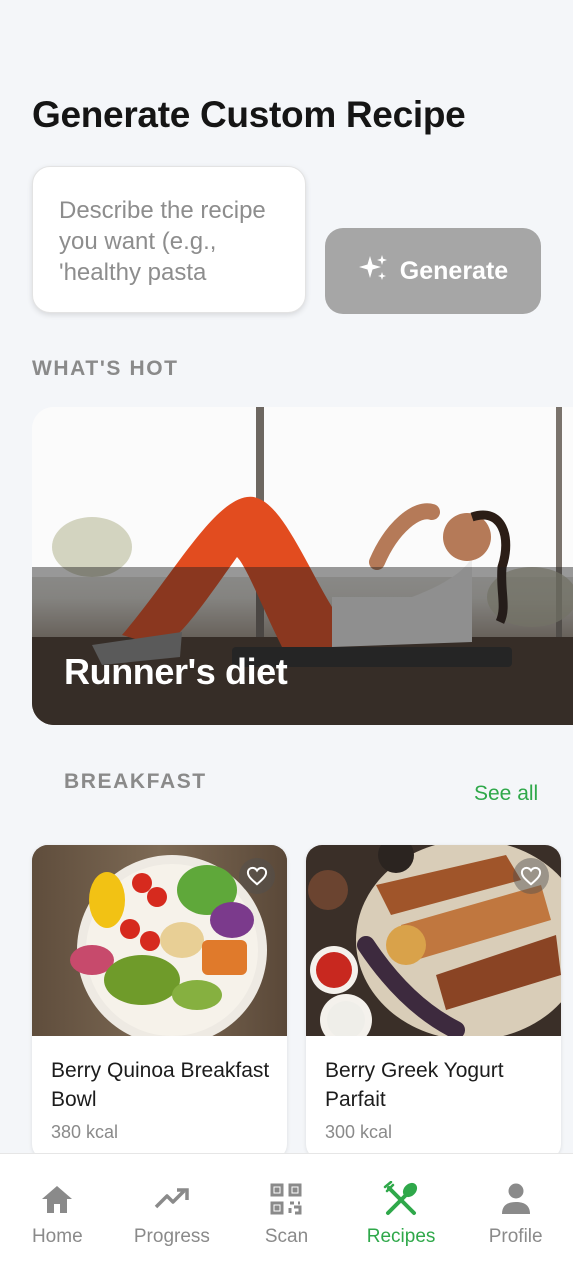 The height and width of the screenshot is (1280, 573). What do you see at coordinates (414, 1085) in the screenshot?
I see `recipe-name: Berry Greek Yogurt Parfait` at bounding box center [414, 1085].